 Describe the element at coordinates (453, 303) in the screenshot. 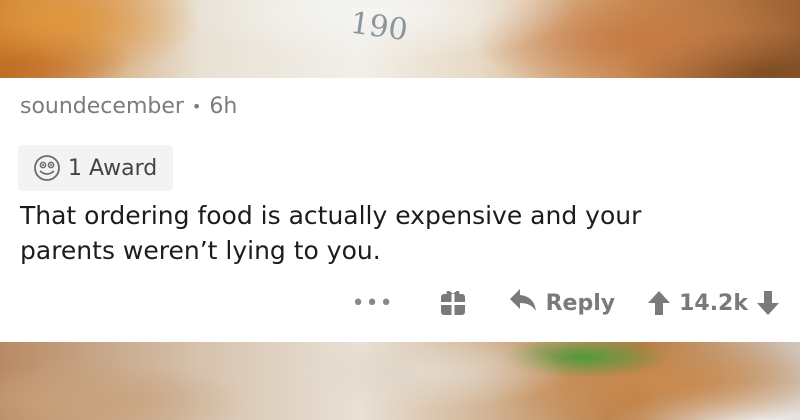

I see `gift-box-icon` at that location.